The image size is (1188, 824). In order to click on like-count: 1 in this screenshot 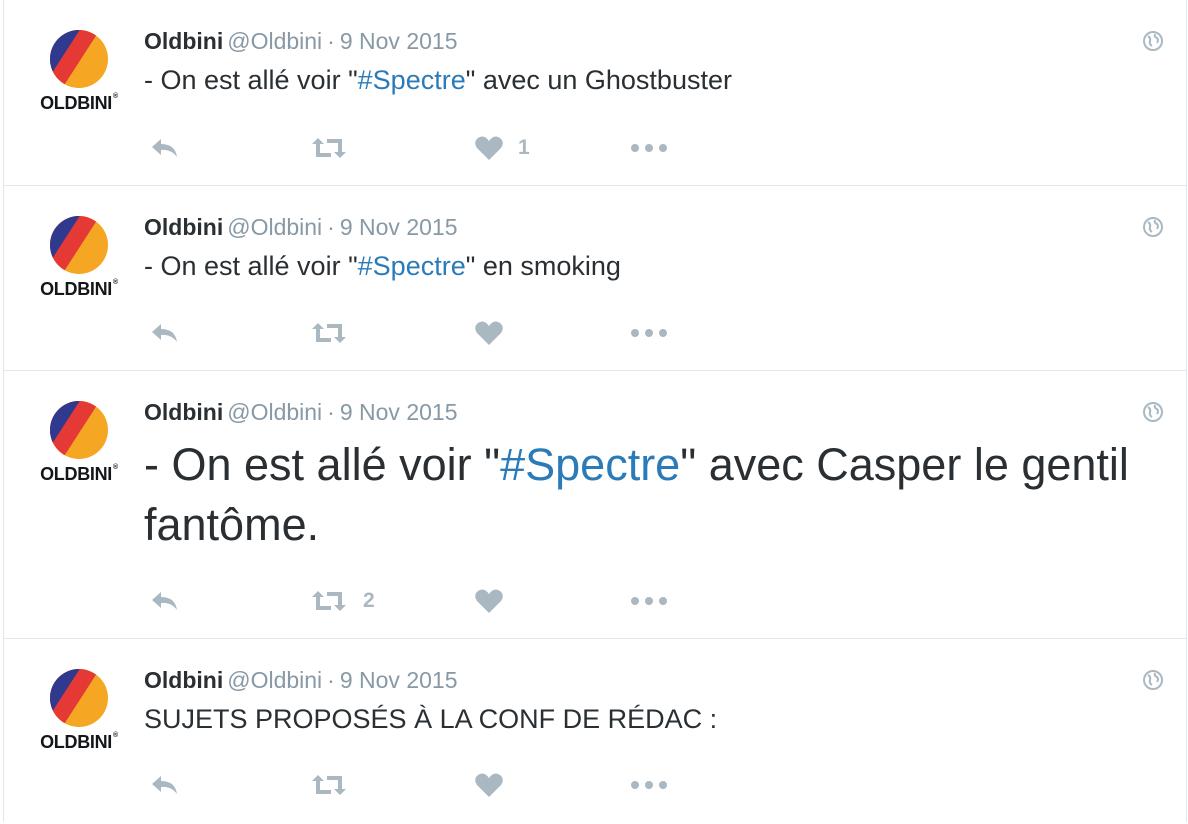, I will do `click(524, 147)`.